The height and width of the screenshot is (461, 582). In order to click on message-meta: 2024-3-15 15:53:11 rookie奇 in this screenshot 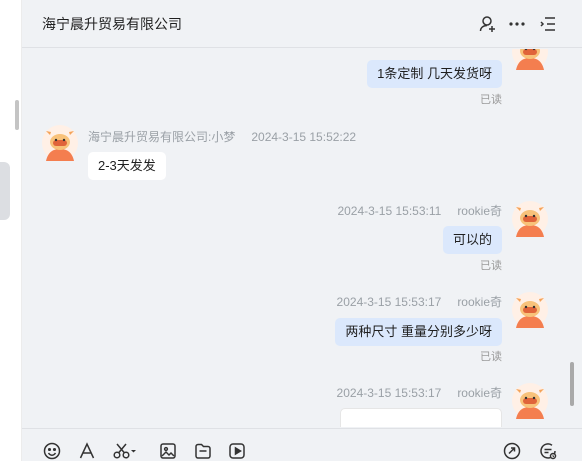, I will do `click(419, 210)`.